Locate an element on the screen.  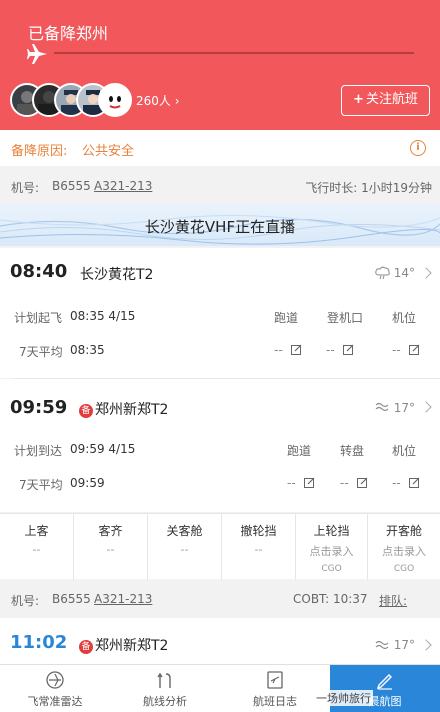
status-chocks-off: 撤轮挡 -- is located at coordinates (259, 547).